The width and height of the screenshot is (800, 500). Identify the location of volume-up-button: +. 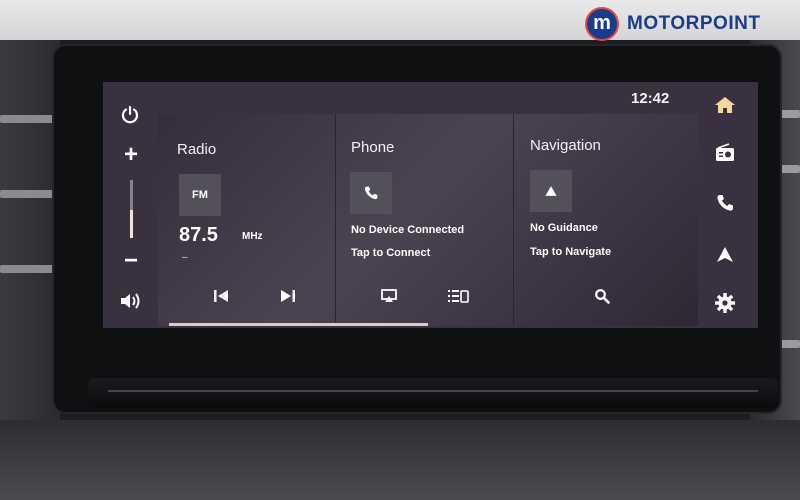
(131, 154).